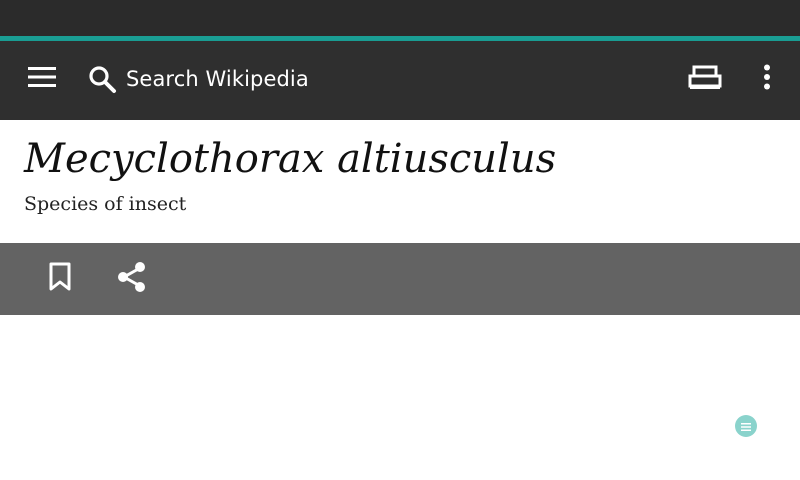 Image resolution: width=800 pixels, height=480 pixels. I want to click on reading-list-icon, so click(705, 79).